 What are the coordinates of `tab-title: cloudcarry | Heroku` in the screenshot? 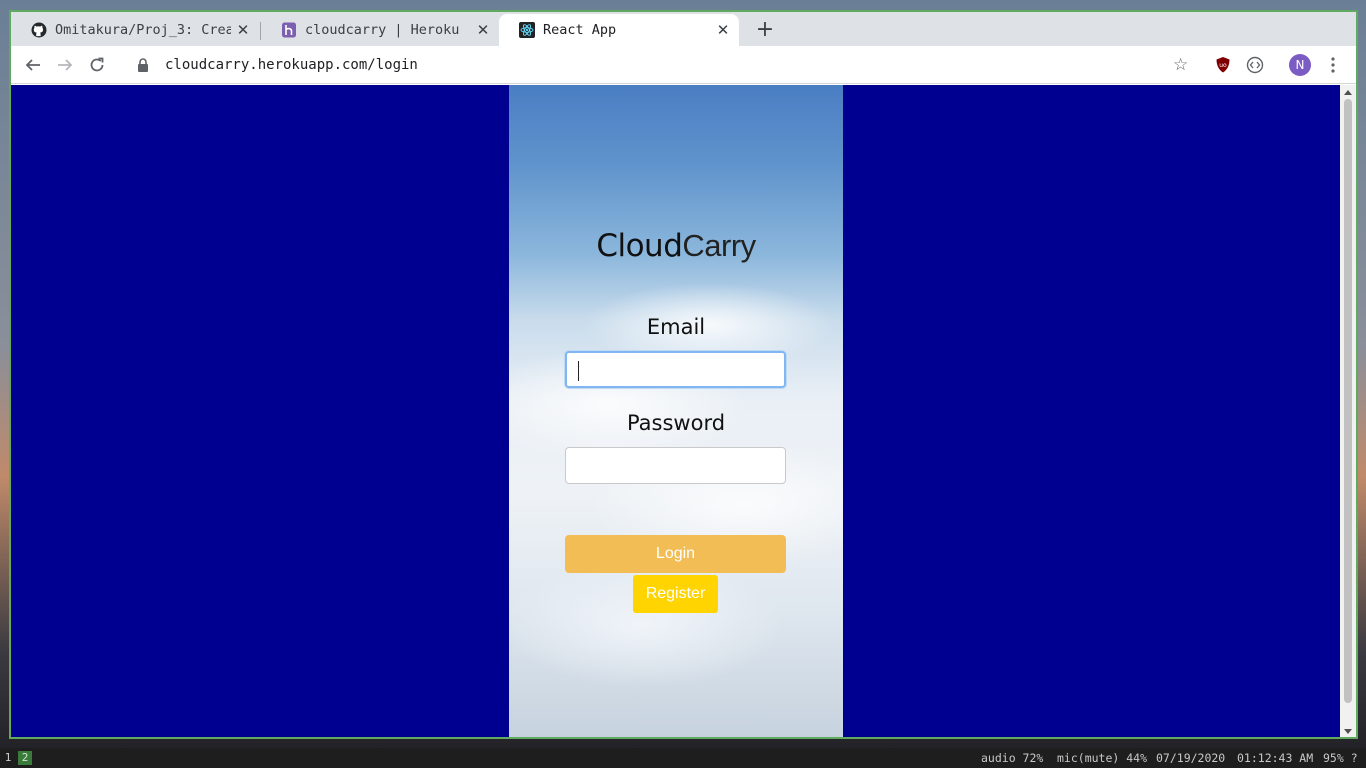 It's located at (382, 30).